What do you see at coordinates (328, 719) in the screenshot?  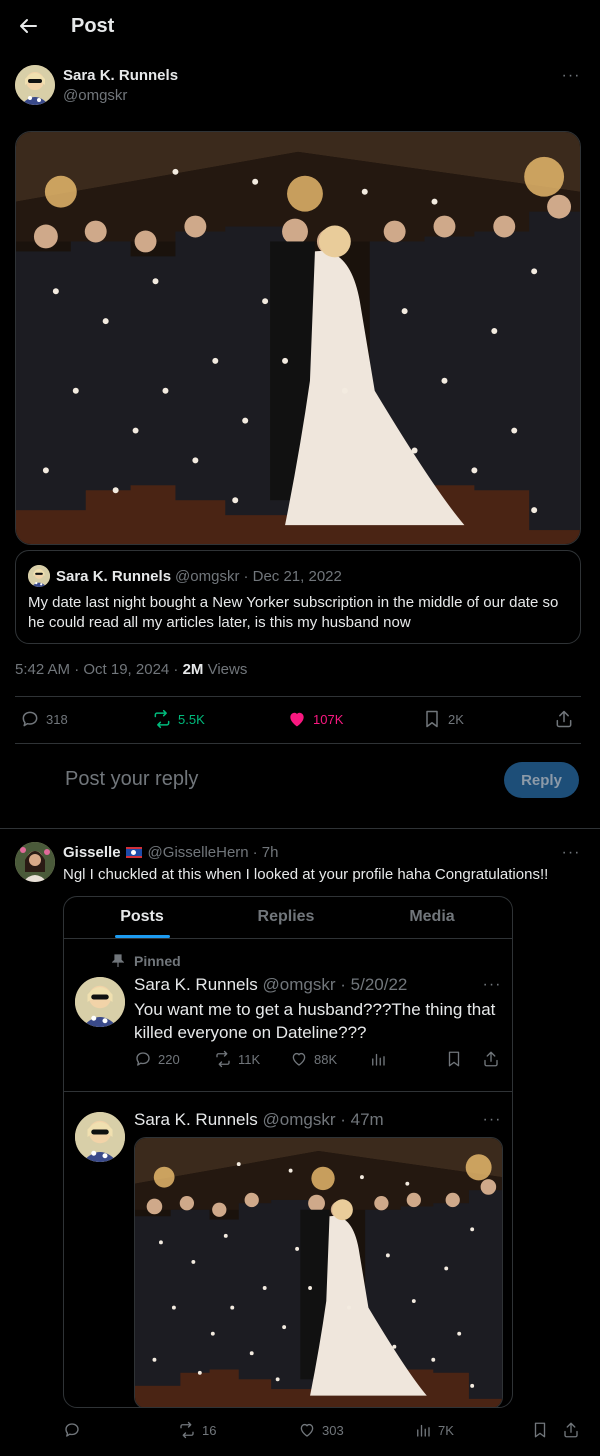 I see `like-count: 107K` at bounding box center [328, 719].